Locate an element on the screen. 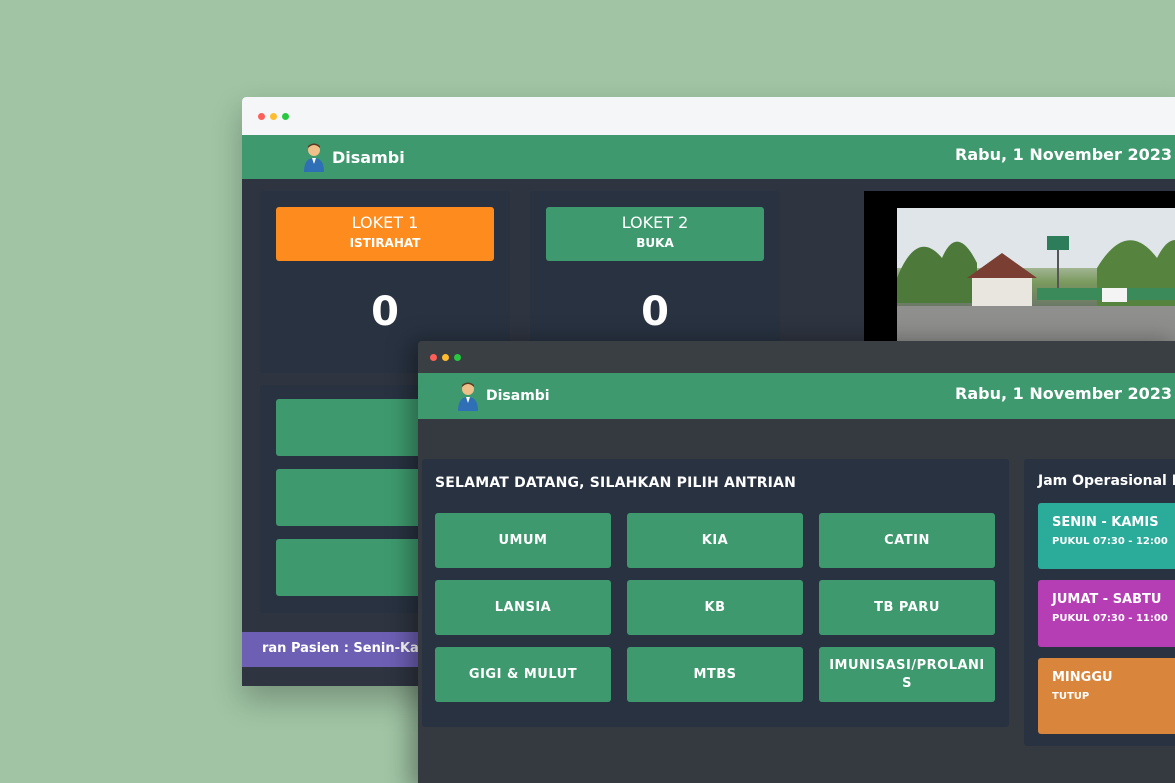 The width and height of the screenshot is (1175, 783). hours-card-minggu: MINGGU TUTUP is located at coordinates (1106, 696).